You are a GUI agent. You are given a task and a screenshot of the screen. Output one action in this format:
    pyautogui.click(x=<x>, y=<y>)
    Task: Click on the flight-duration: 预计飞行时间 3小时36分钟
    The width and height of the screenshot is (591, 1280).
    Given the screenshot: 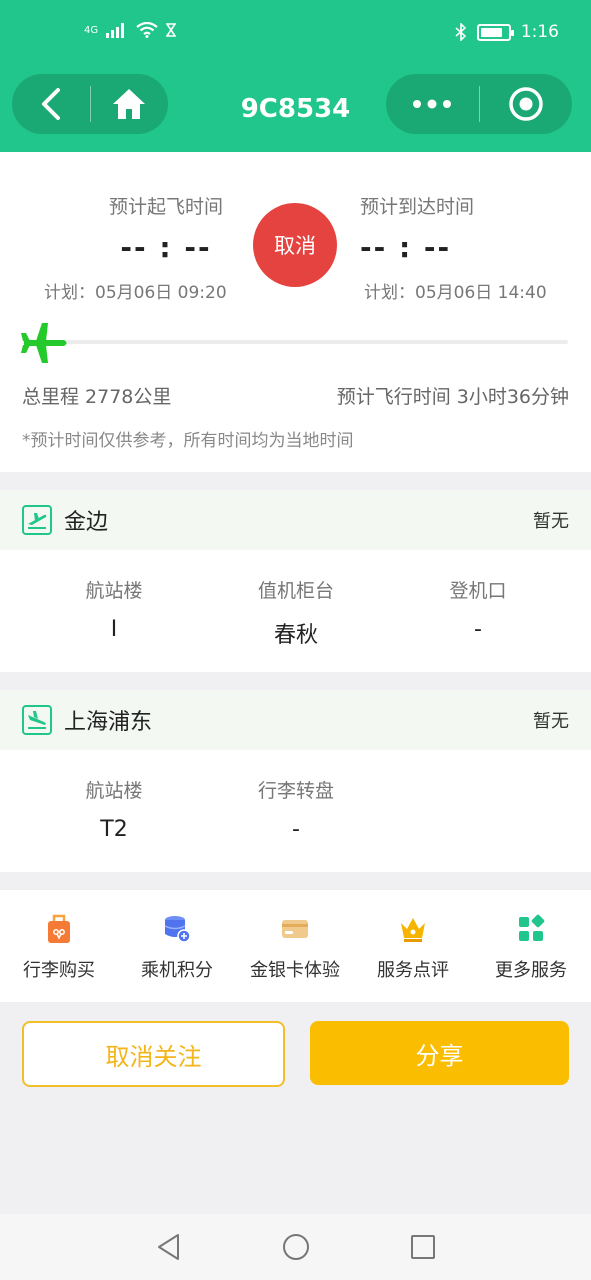 What is the action you would take?
    pyautogui.click(x=452, y=397)
    